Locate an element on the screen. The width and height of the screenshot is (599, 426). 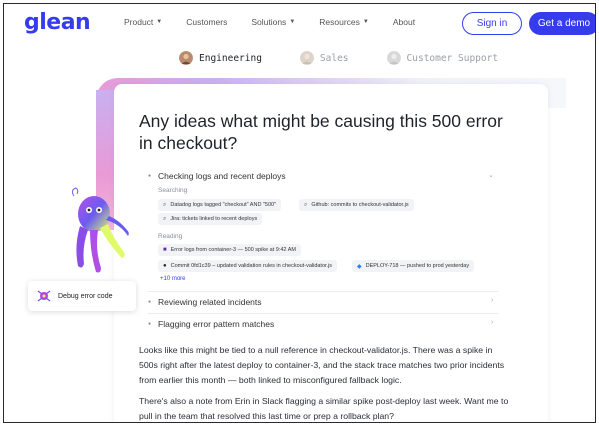
tab-sales-label: Sales is located at coordinates (334, 58).